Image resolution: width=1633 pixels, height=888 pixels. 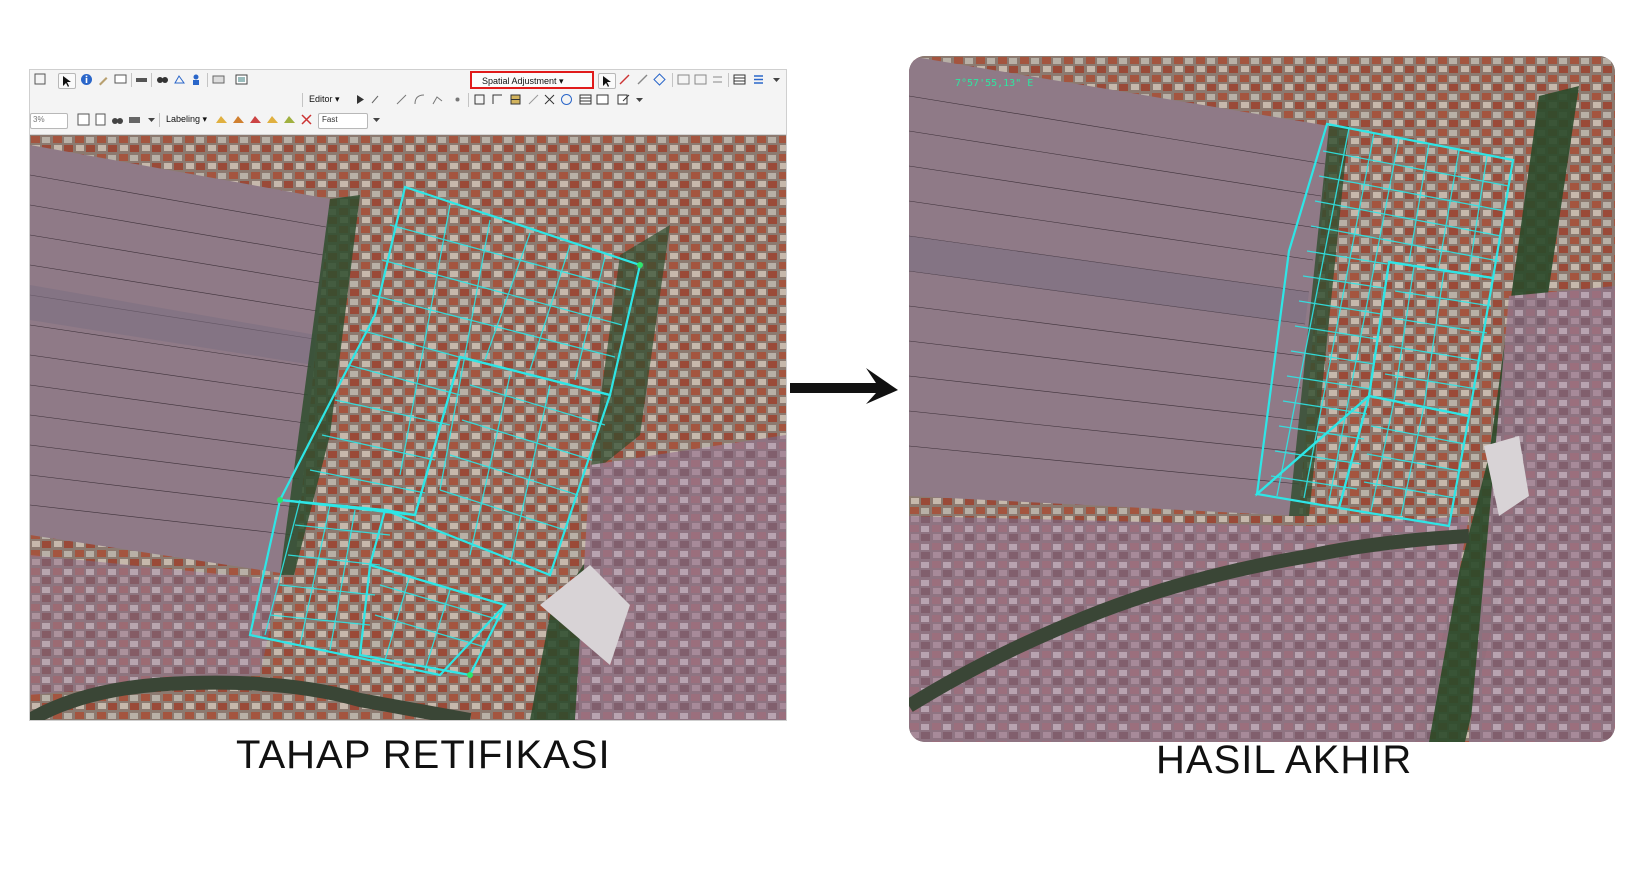 What do you see at coordinates (844, 386) in the screenshot?
I see `transition-arrow-icon` at bounding box center [844, 386].